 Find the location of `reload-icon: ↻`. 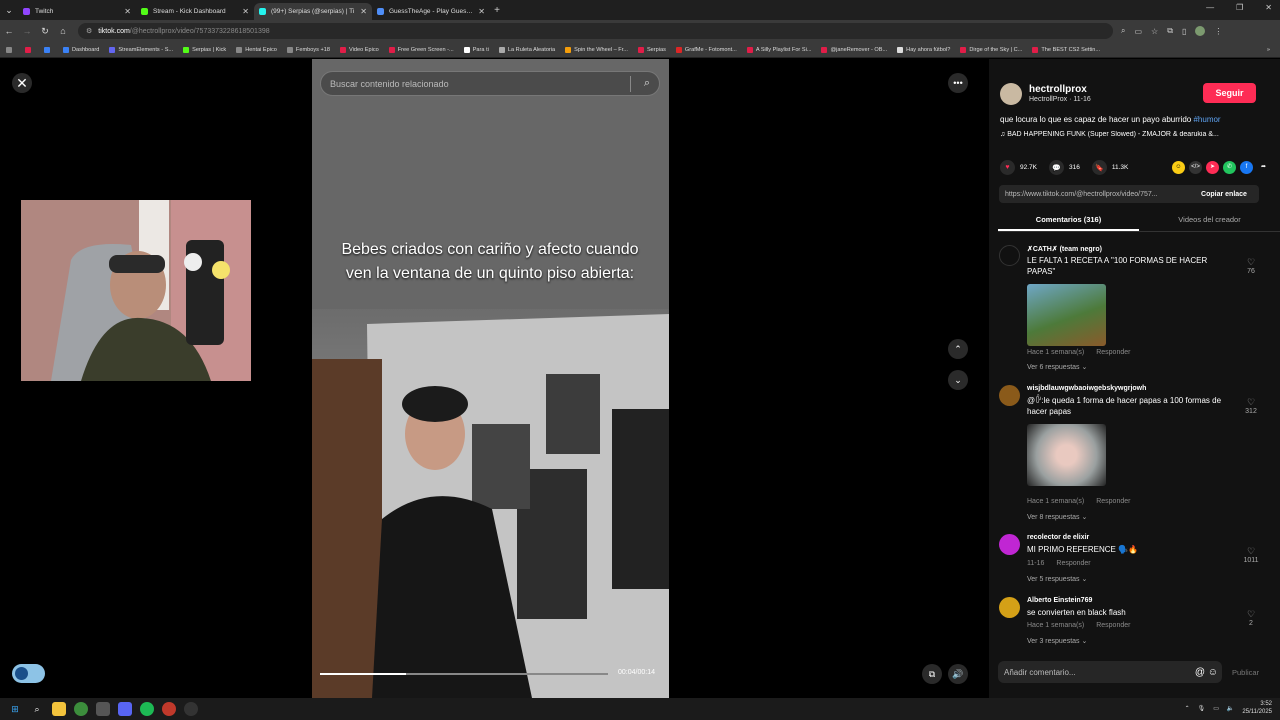

reload-icon: ↻ is located at coordinates (45, 31).